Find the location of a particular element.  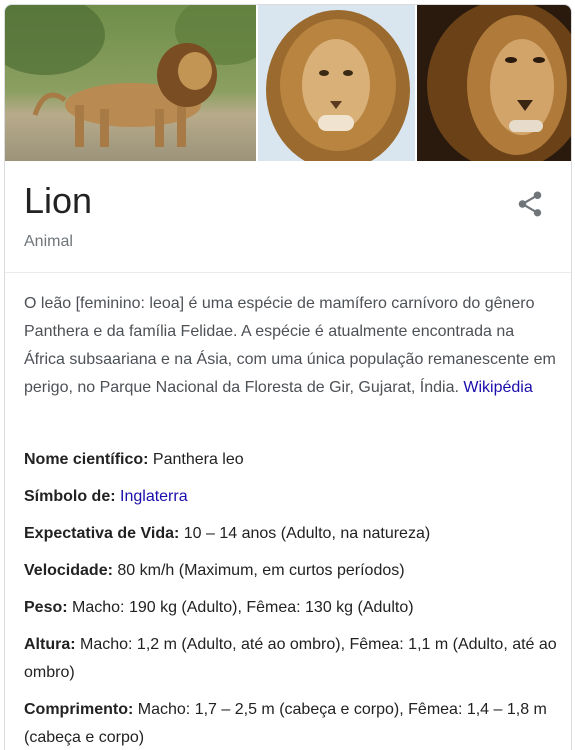

fact-label: Velocidade: is located at coordinates (68, 570).